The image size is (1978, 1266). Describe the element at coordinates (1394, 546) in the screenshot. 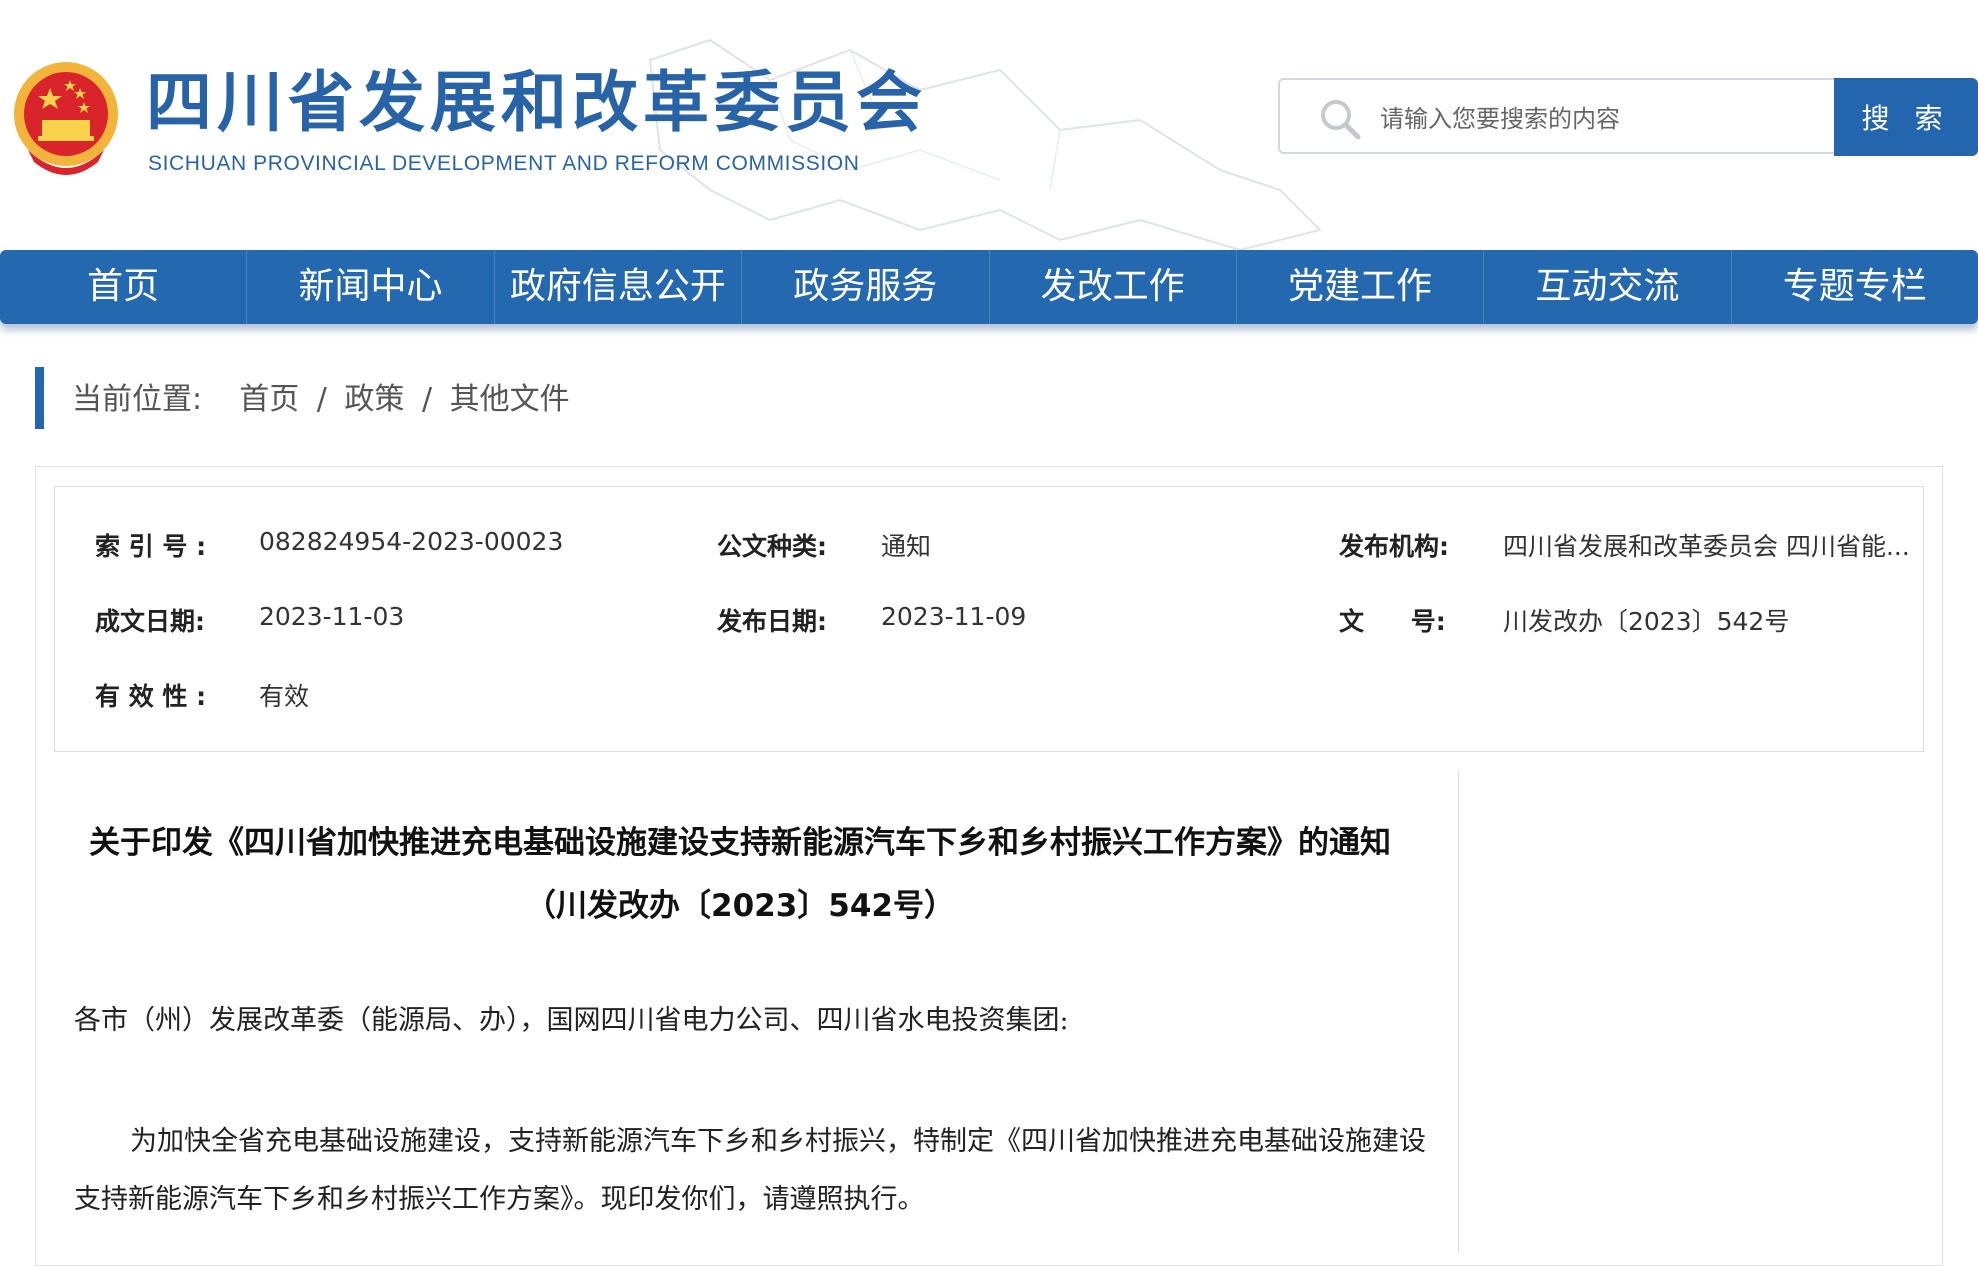

I see `meta-publisher-label: 发布机构:` at that location.